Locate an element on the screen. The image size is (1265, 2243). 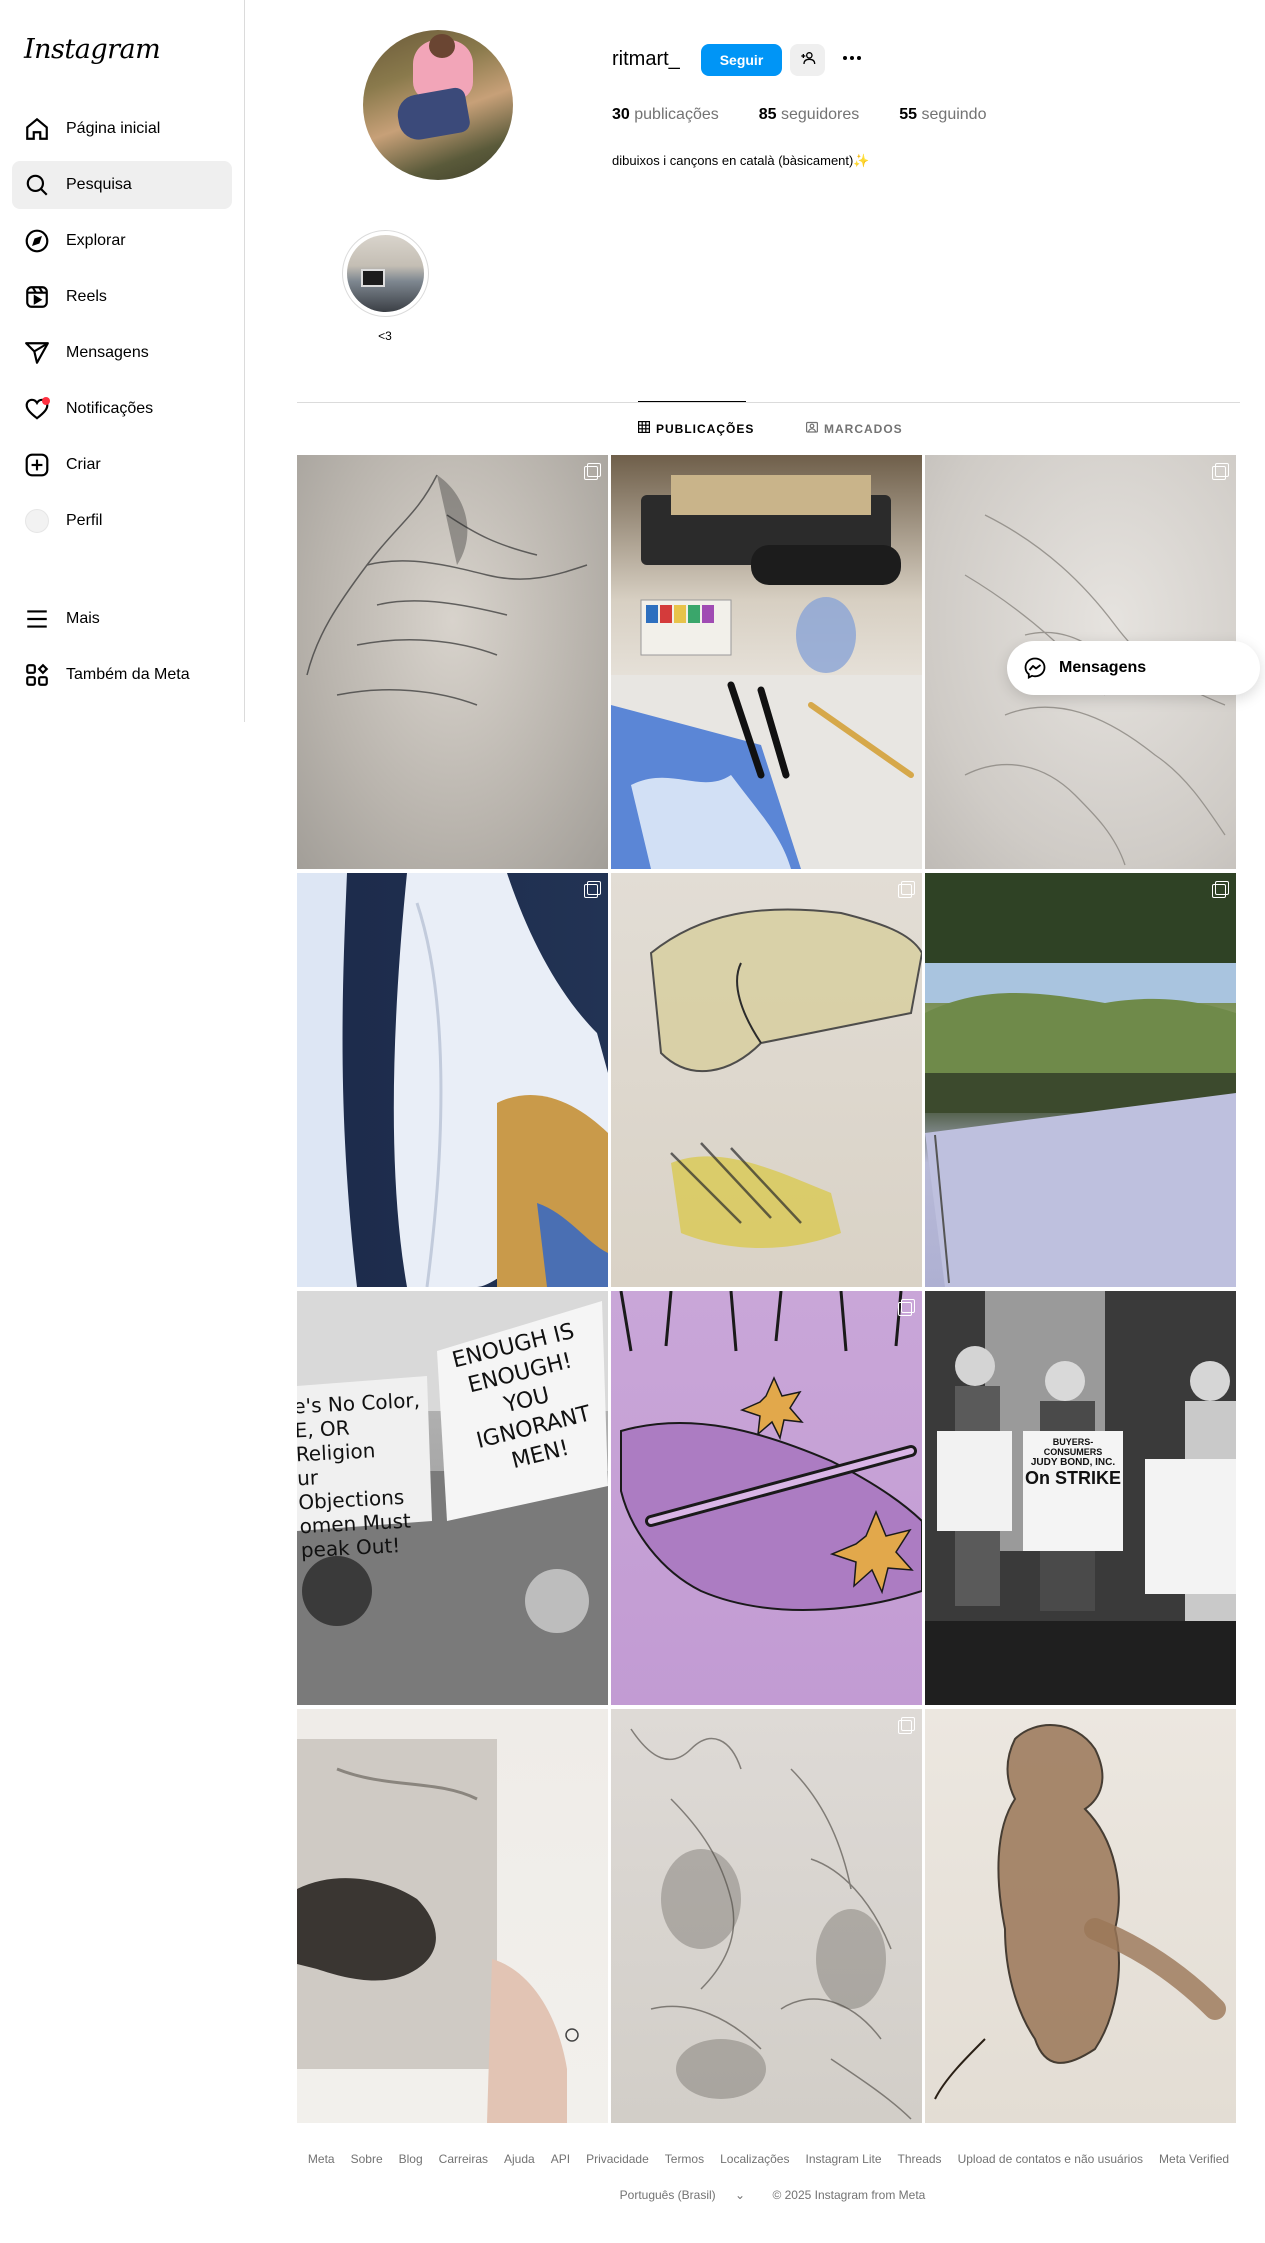
sidebar-item-search: Pesquisa is located at coordinates (122, 185).